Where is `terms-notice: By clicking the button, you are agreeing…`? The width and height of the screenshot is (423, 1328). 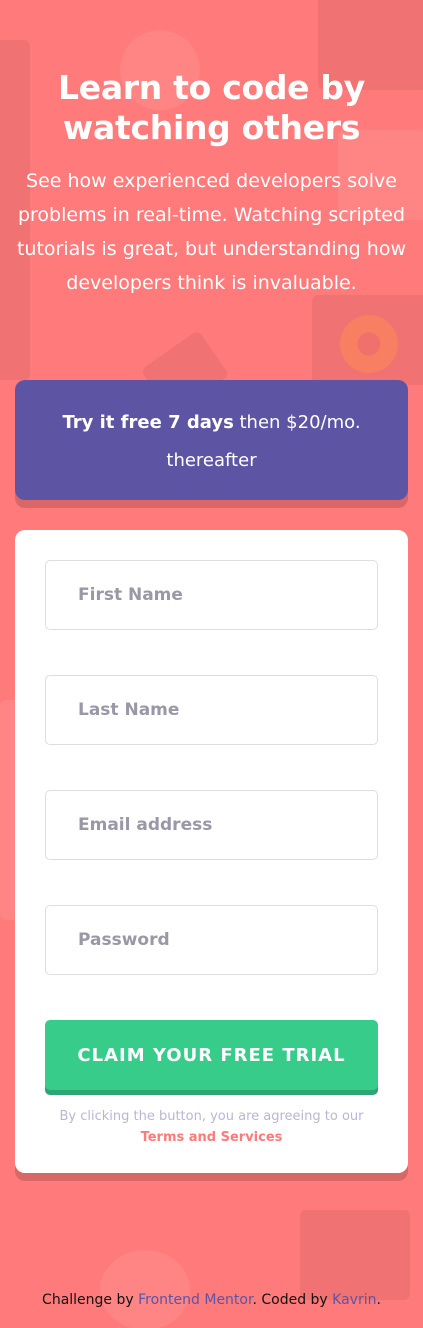
terms-notice: By clicking the button, you are agreeing… is located at coordinates (211, 1127).